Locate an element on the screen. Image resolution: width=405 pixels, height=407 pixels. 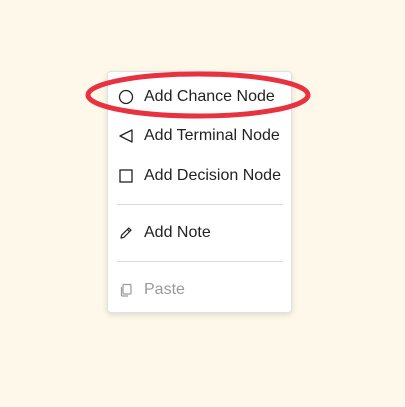
triangle-left-icon is located at coordinates (126, 136).